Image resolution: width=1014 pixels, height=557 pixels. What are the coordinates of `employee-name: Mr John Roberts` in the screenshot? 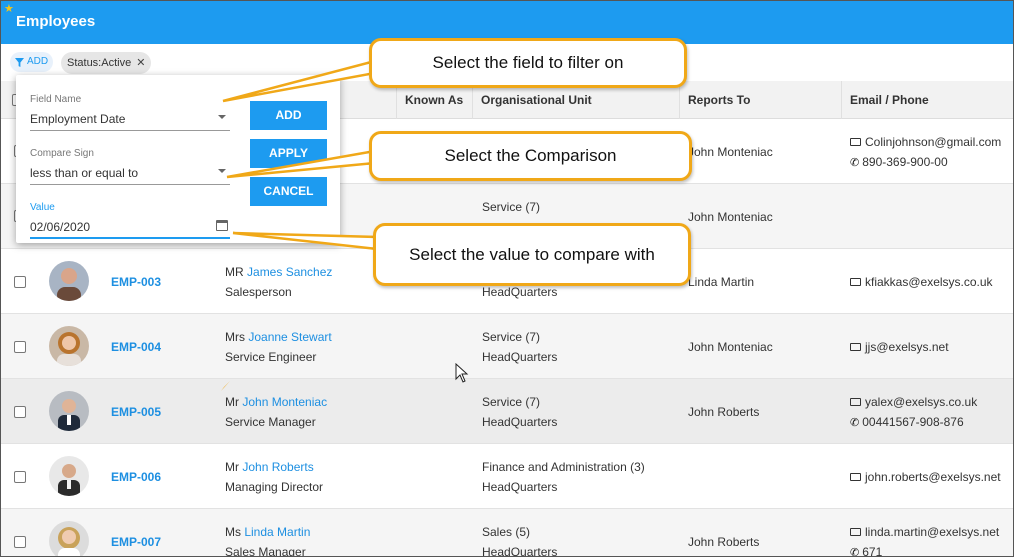 It's located at (269, 467).